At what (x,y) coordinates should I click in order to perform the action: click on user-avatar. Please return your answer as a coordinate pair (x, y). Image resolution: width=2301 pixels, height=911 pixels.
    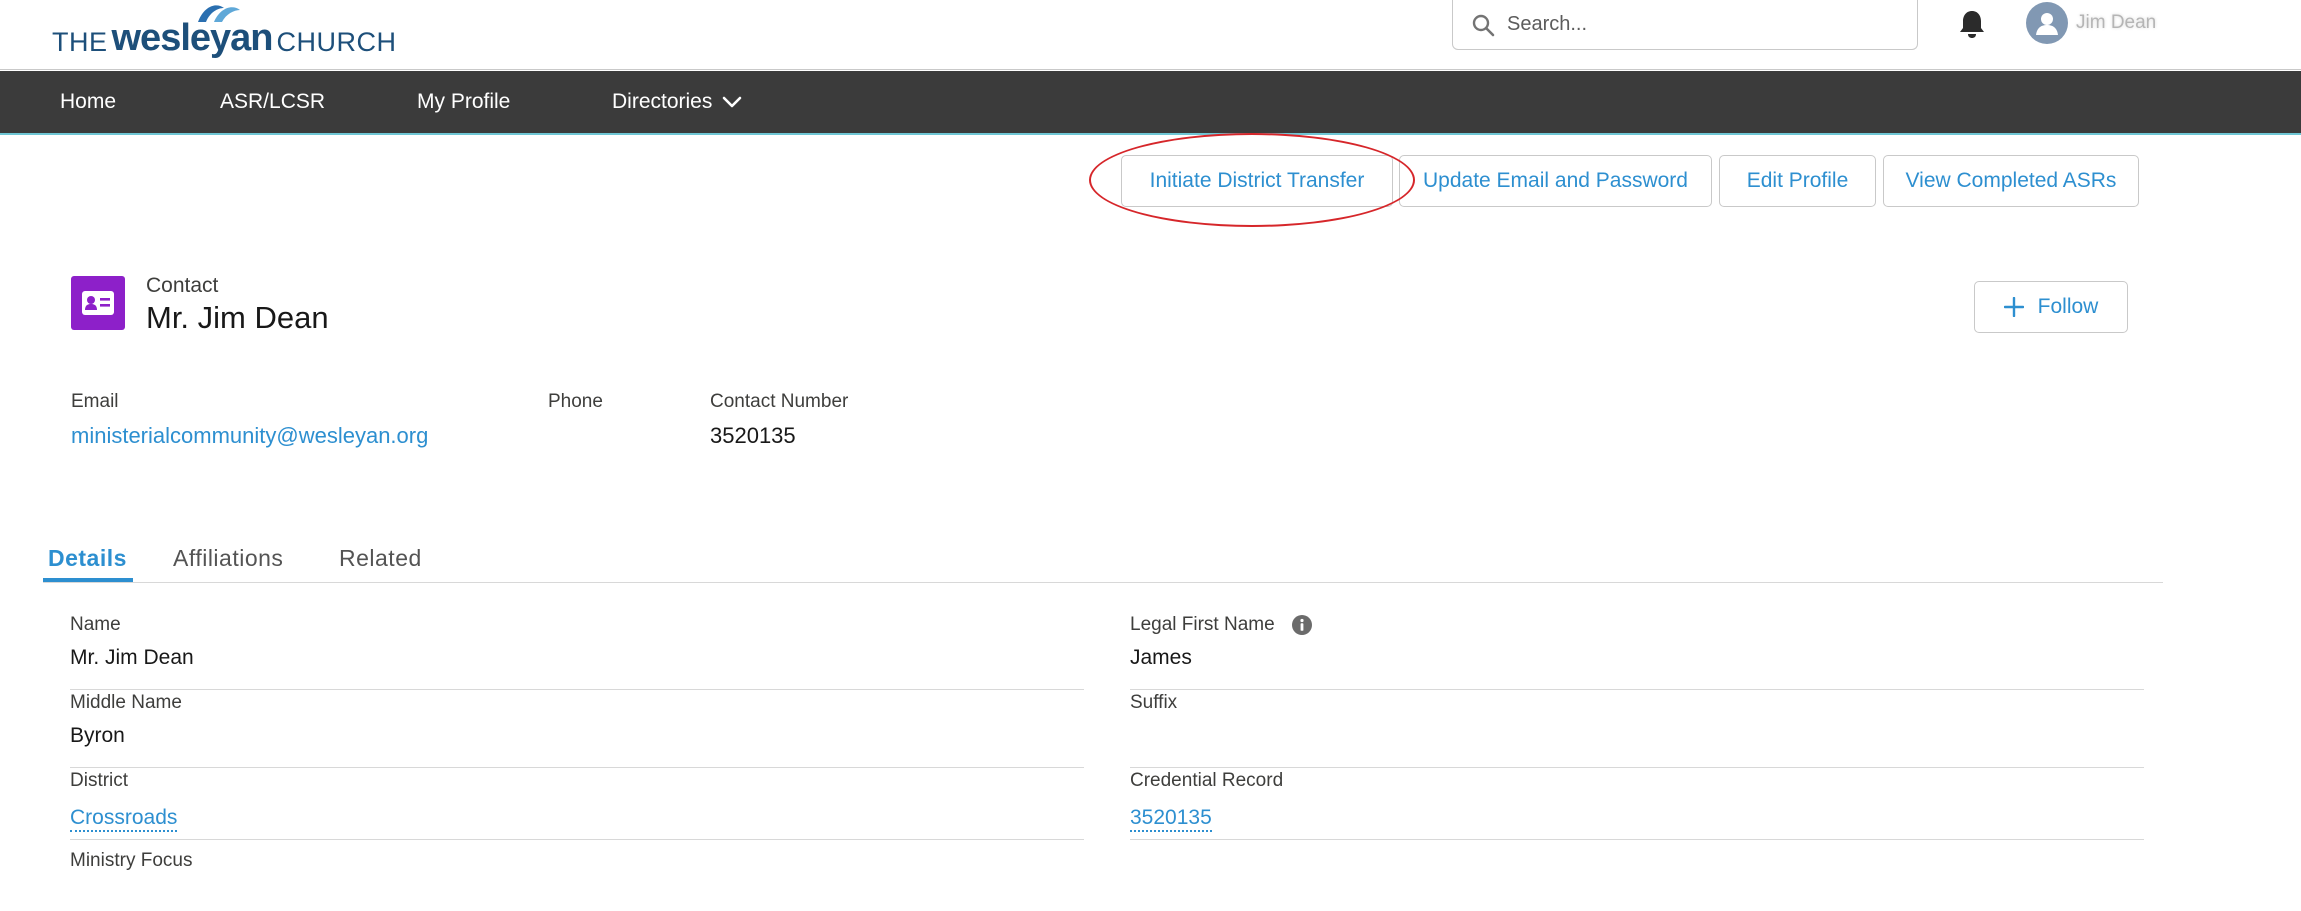
    Looking at the image, I should click on (2047, 23).